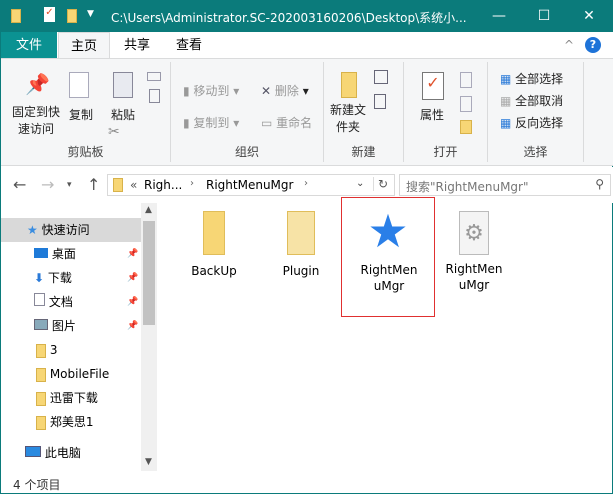 This screenshot has width=613, height=495. I want to click on nav-label: 快速访问, so click(65, 230).